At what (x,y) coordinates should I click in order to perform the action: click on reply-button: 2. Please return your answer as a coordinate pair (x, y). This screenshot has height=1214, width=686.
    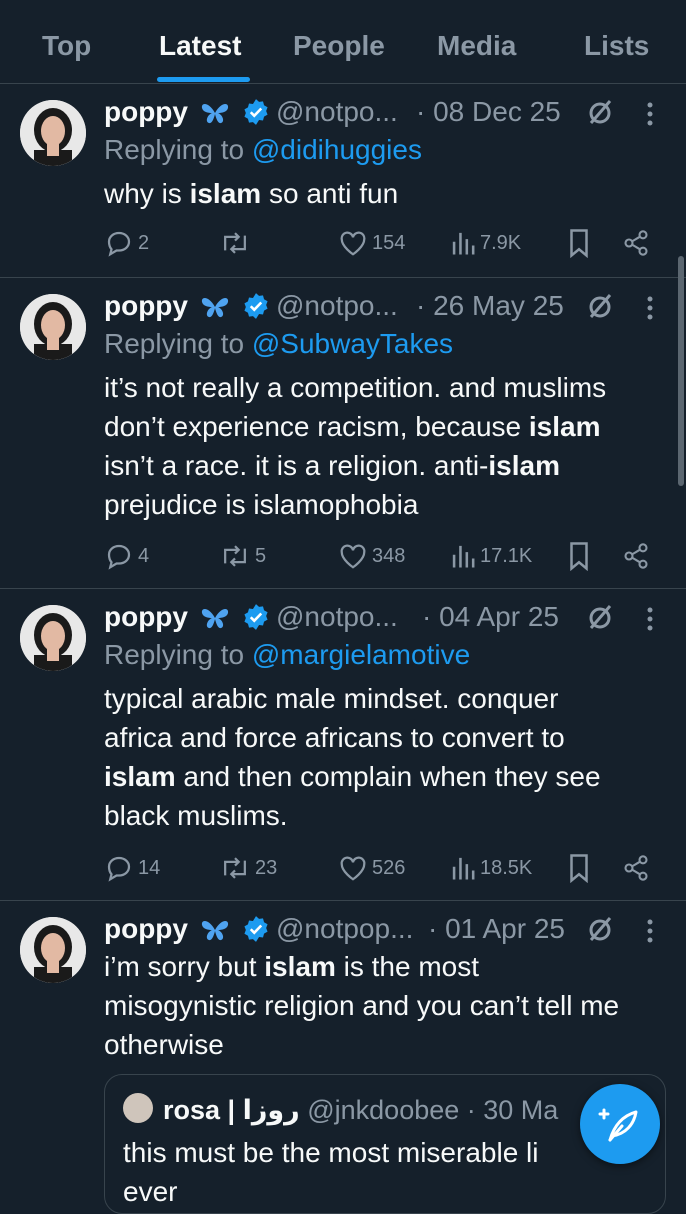
    Looking at the image, I should click on (126, 243).